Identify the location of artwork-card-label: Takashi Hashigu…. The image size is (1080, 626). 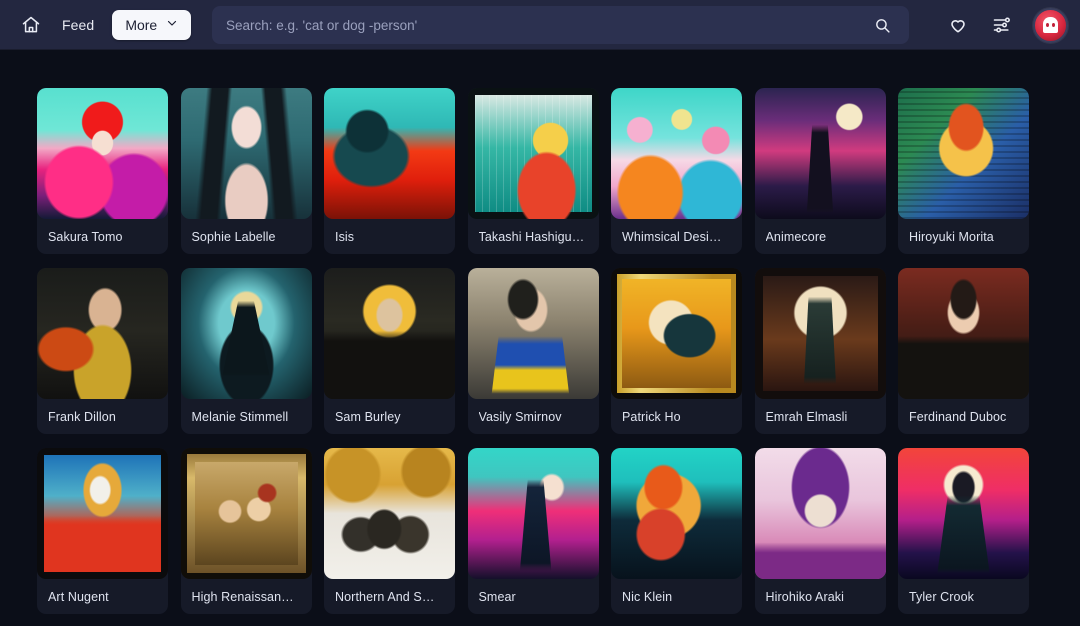
(533, 236).